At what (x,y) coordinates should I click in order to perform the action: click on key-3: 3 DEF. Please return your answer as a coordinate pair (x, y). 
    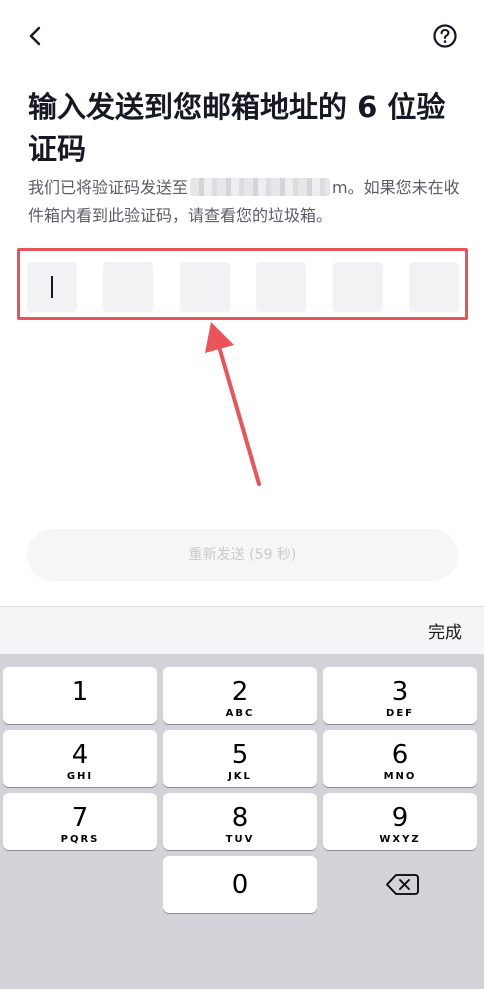
    Looking at the image, I should click on (400, 695).